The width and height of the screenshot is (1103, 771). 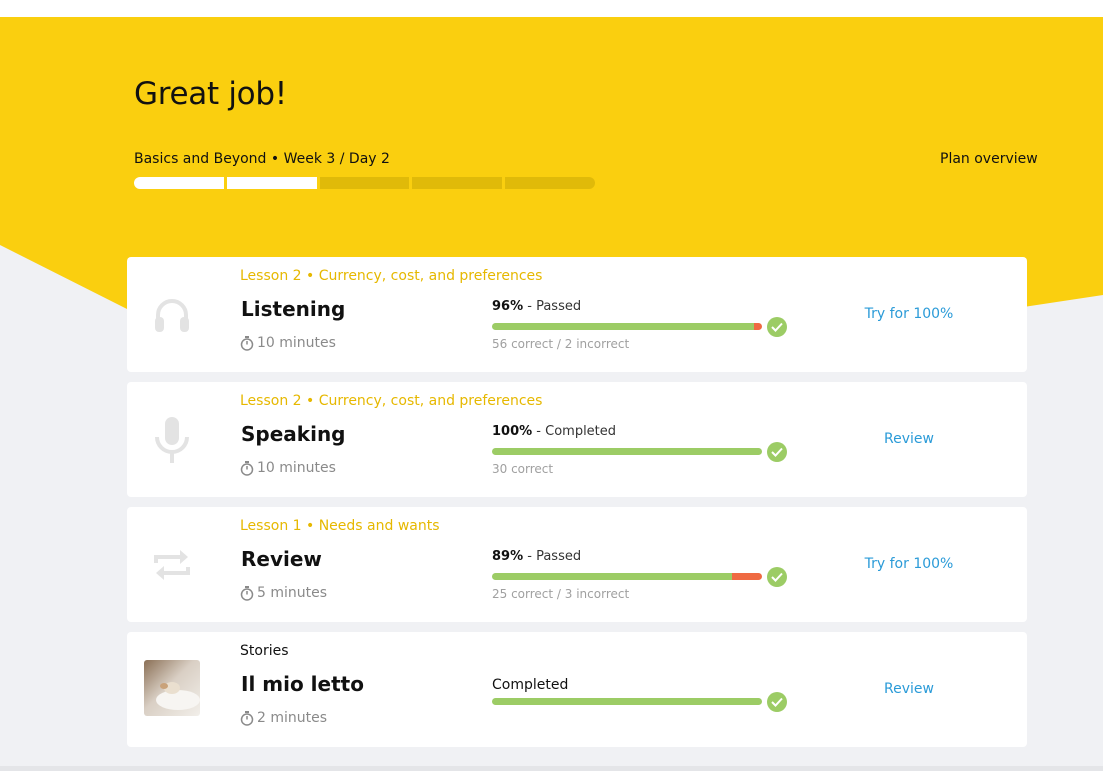 I want to click on score: 89% - Passed, so click(x=536, y=556).